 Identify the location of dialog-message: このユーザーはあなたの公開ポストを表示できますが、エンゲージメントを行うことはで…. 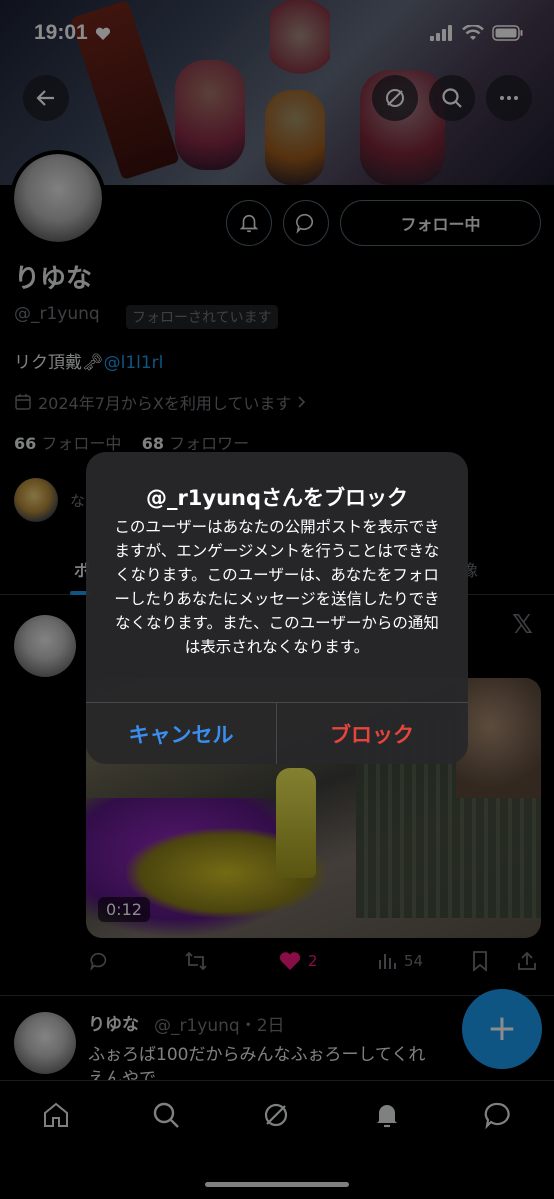
(277, 587).